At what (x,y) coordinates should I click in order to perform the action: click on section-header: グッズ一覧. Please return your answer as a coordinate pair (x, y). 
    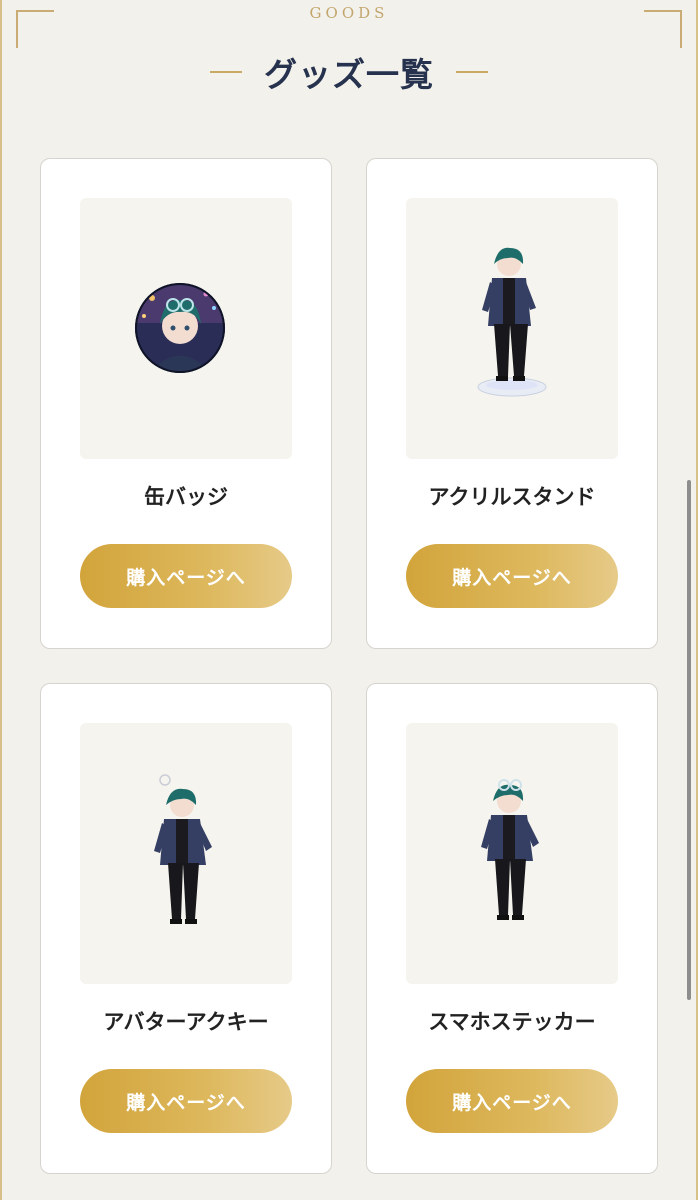
    Looking at the image, I should click on (349, 72).